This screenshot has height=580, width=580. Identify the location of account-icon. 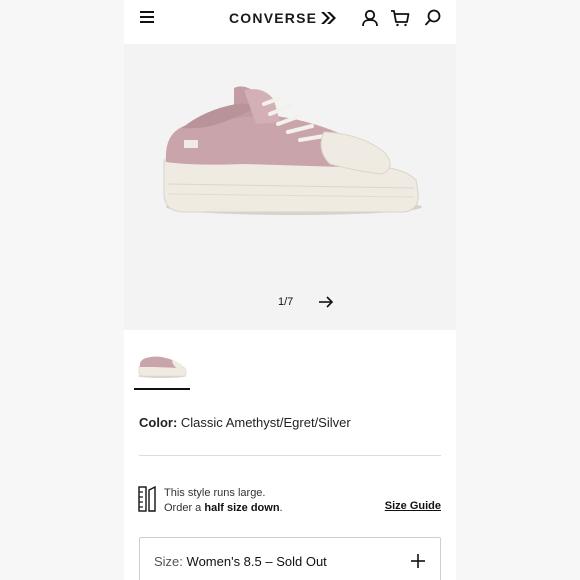
(370, 18).